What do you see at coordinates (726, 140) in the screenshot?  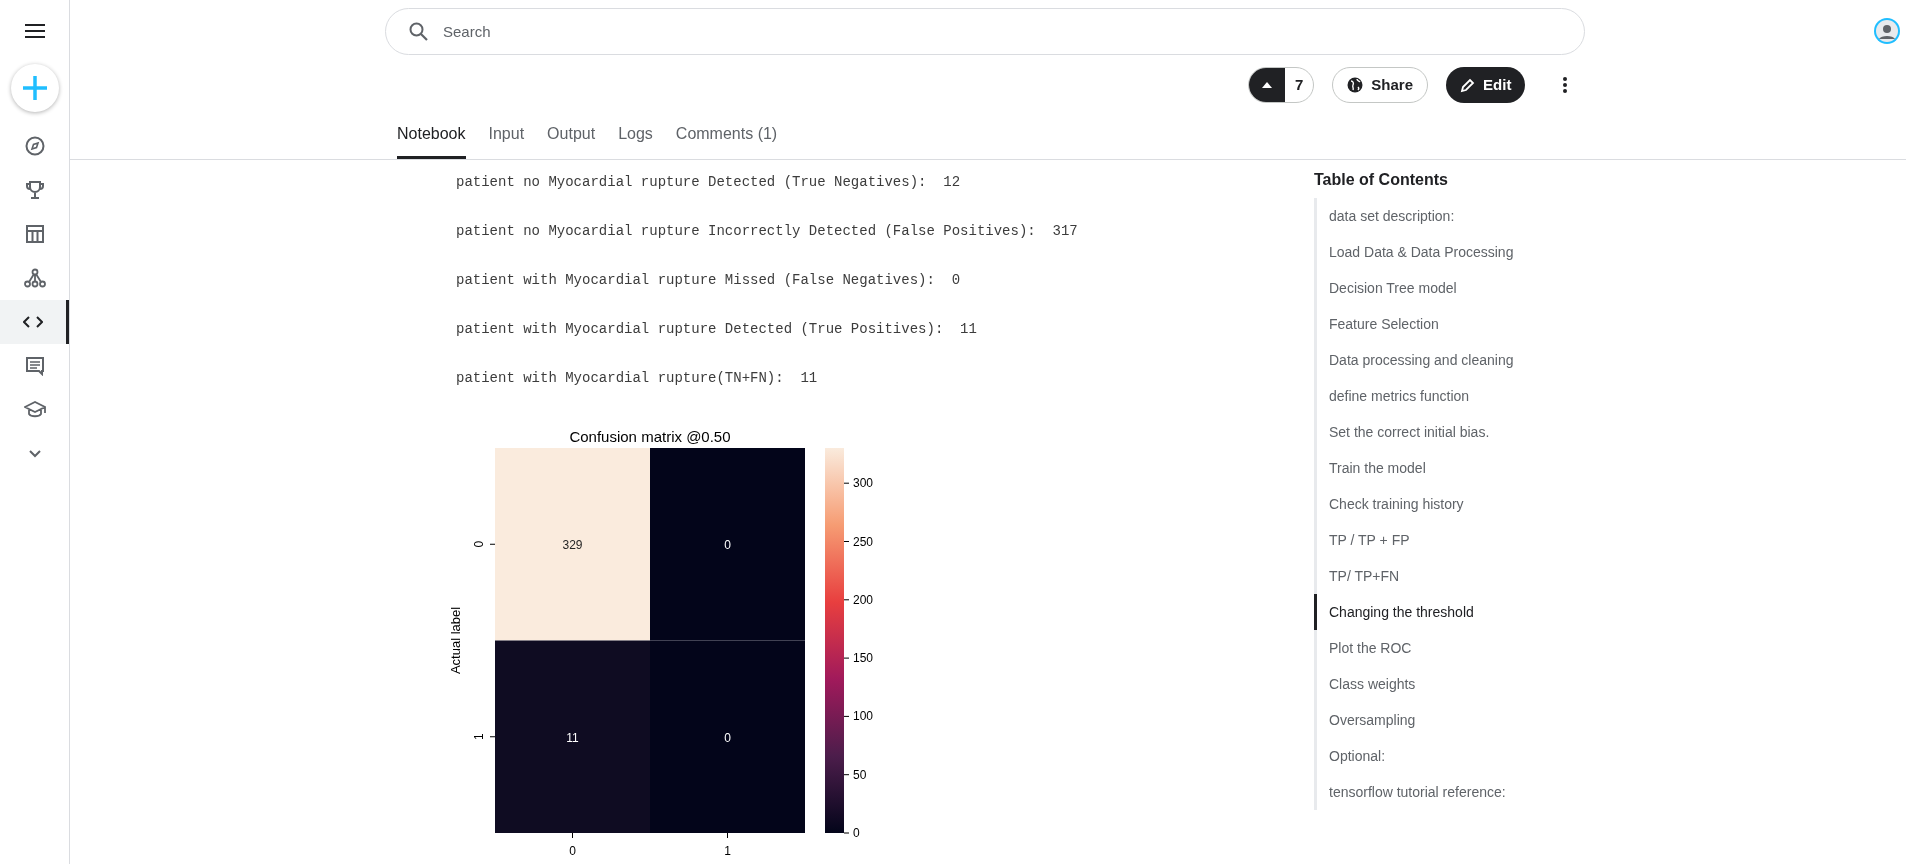 I see `tab: Comments (1)` at bounding box center [726, 140].